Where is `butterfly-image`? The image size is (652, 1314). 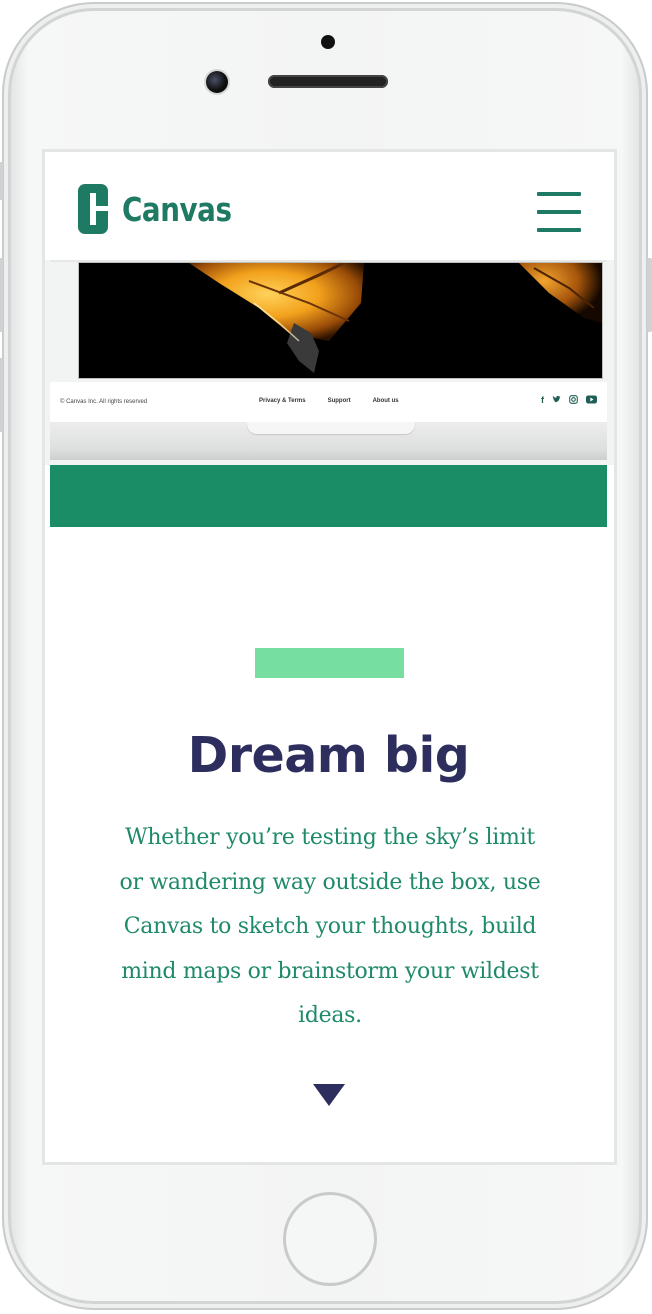
butterfly-image is located at coordinates (340, 320).